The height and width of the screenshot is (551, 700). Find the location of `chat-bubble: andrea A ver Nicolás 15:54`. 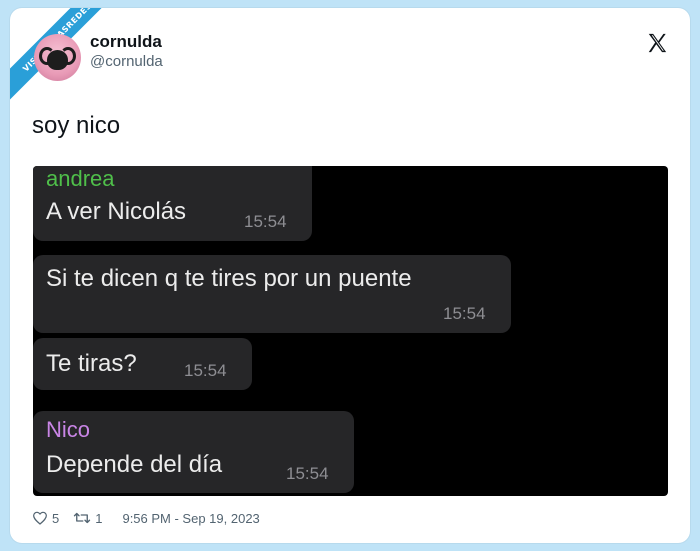

chat-bubble: andrea A ver Nicolás 15:54 is located at coordinates (172, 203).